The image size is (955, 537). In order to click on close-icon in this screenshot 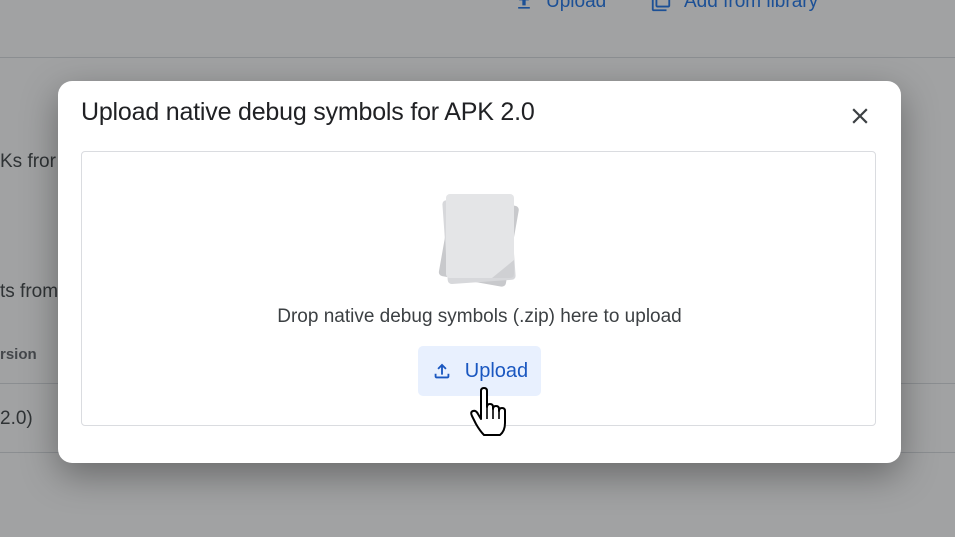, I will do `click(860, 116)`.